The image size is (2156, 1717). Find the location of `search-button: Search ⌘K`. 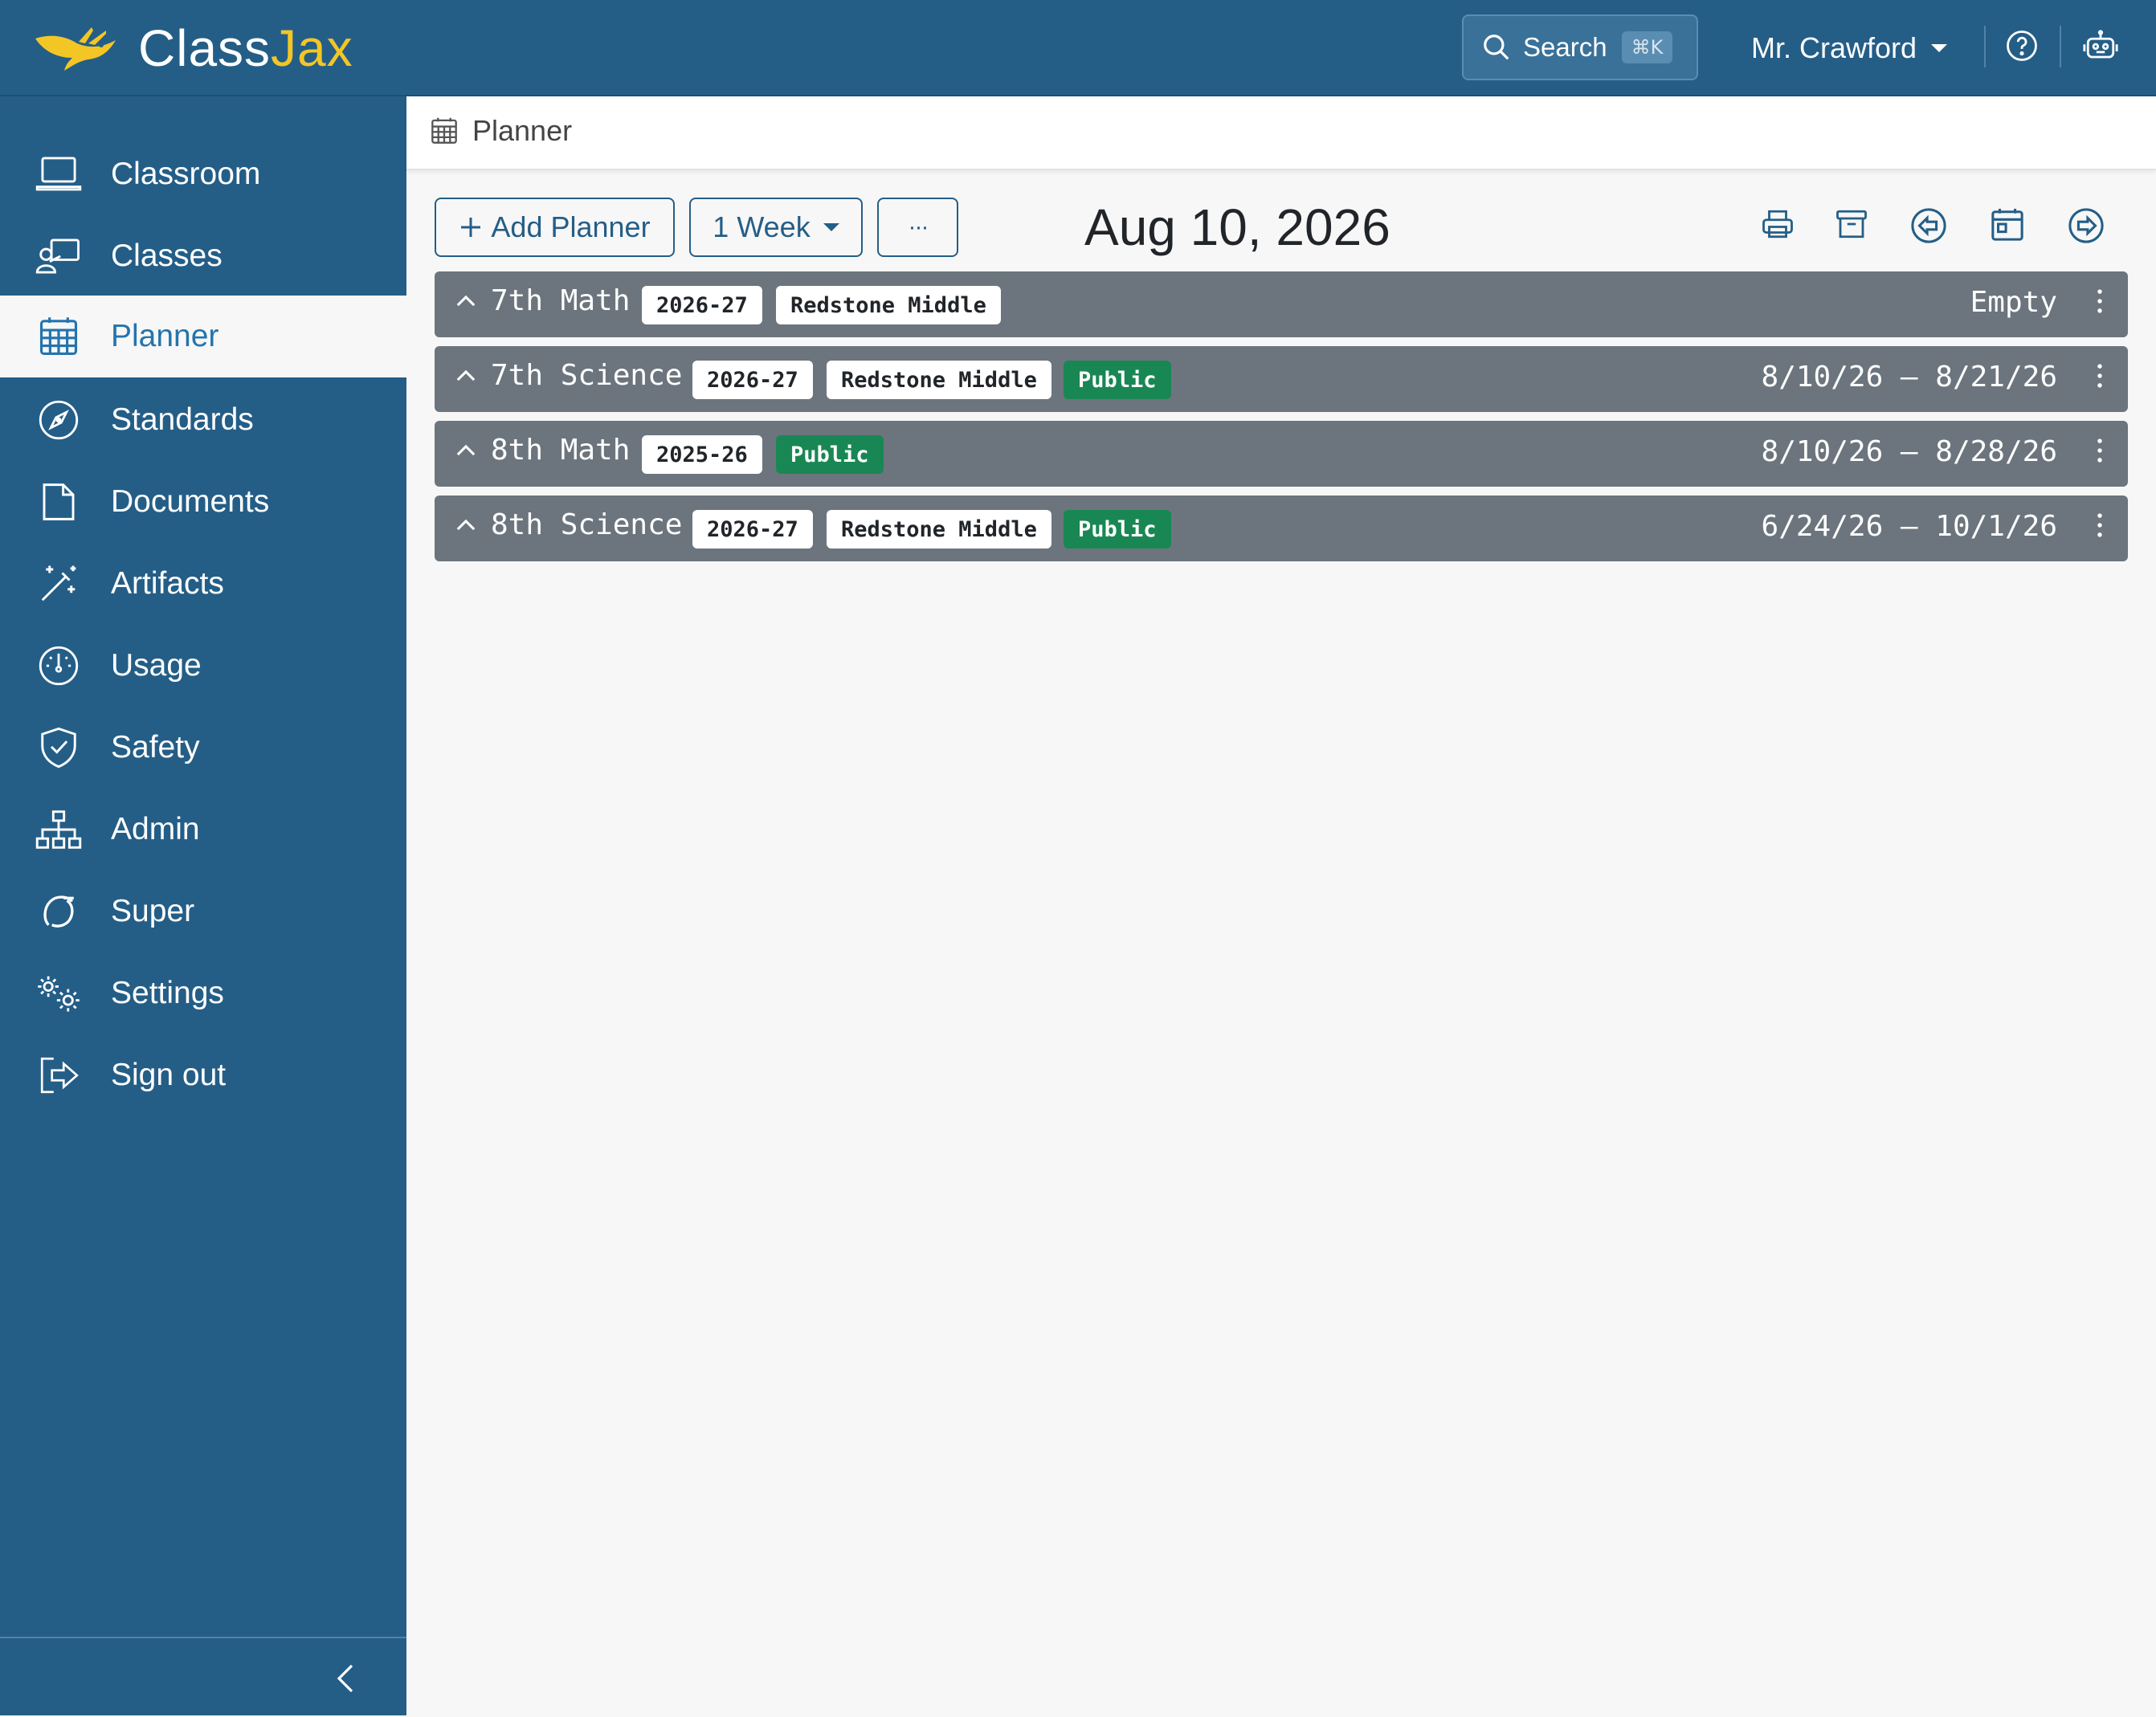

search-button: Search ⌘K is located at coordinates (1580, 47).